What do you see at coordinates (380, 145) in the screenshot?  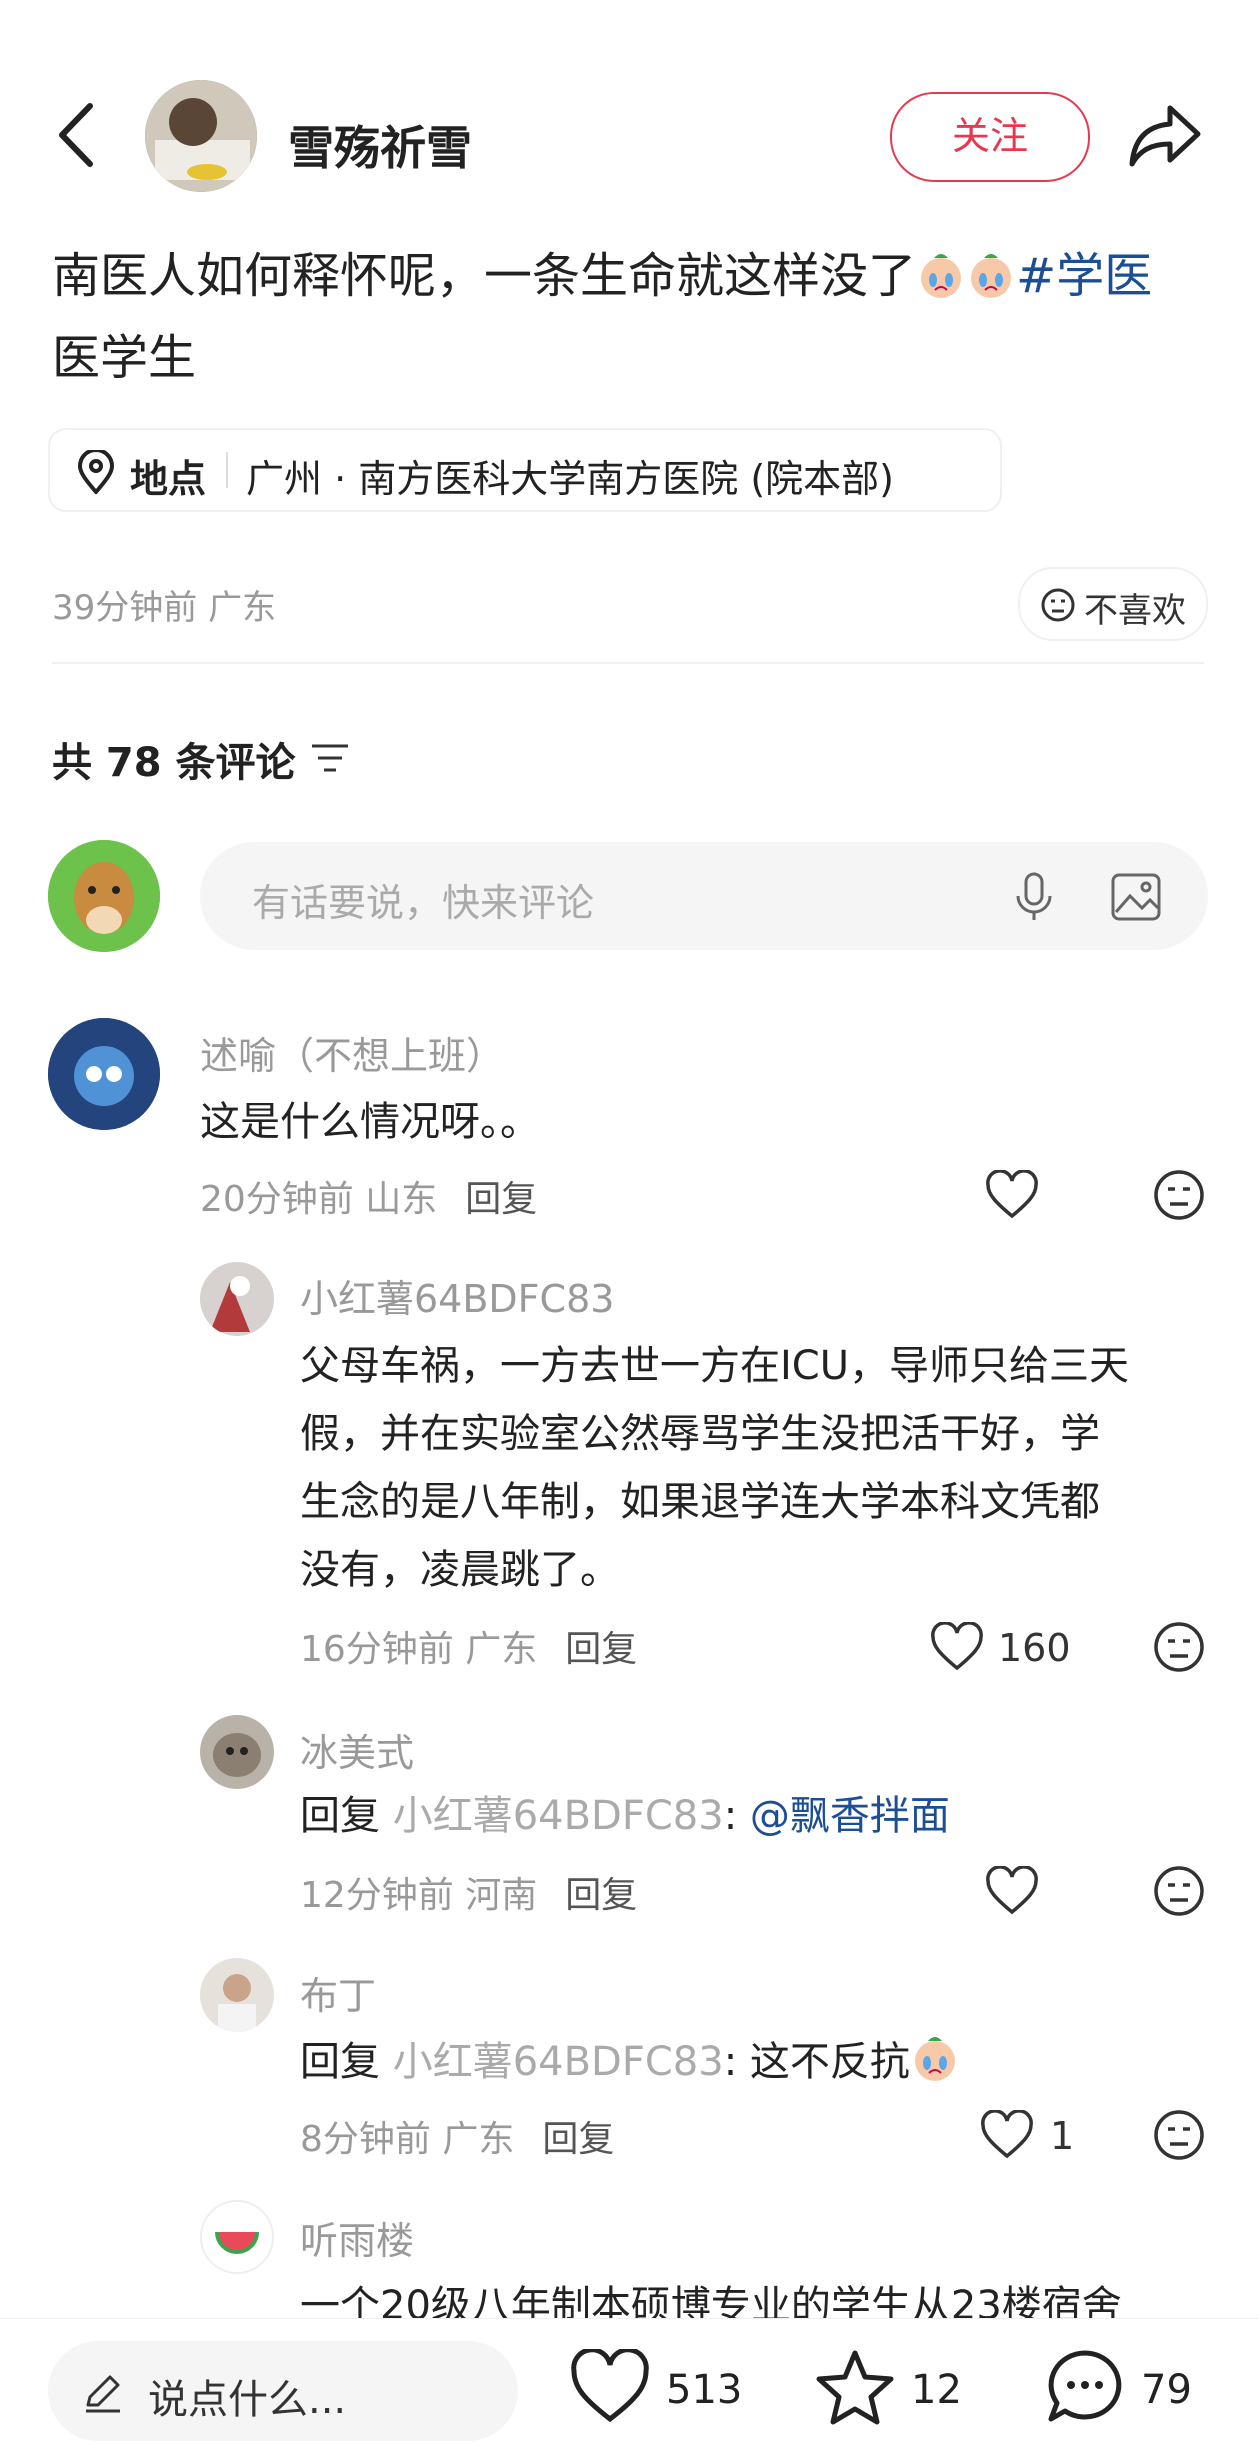 I see `author-name: 雪殇祈雪` at bounding box center [380, 145].